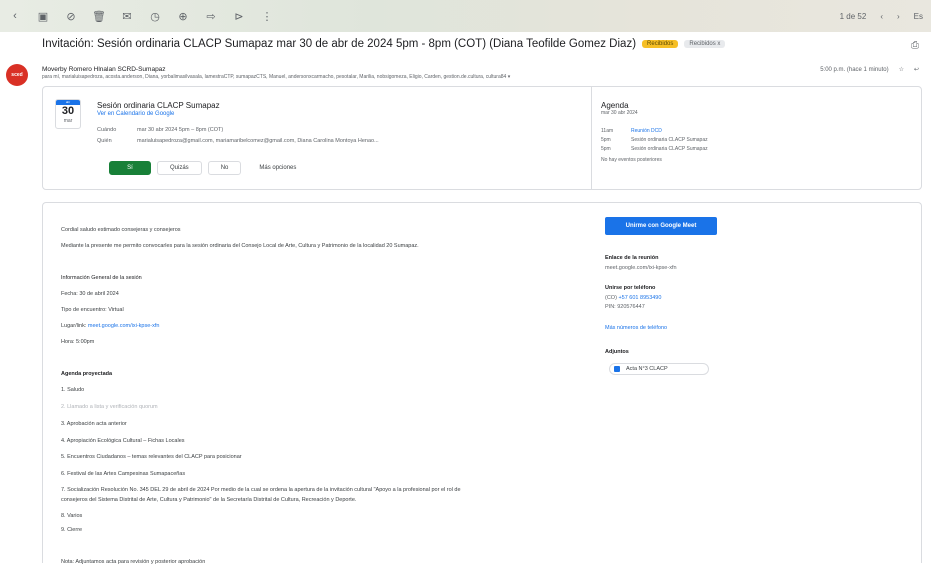 The width and height of the screenshot is (931, 565). Describe the element at coordinates (94, 424) in the screenshot. I see `agenda-line: 3. Aprobación acta anterior` at that location.